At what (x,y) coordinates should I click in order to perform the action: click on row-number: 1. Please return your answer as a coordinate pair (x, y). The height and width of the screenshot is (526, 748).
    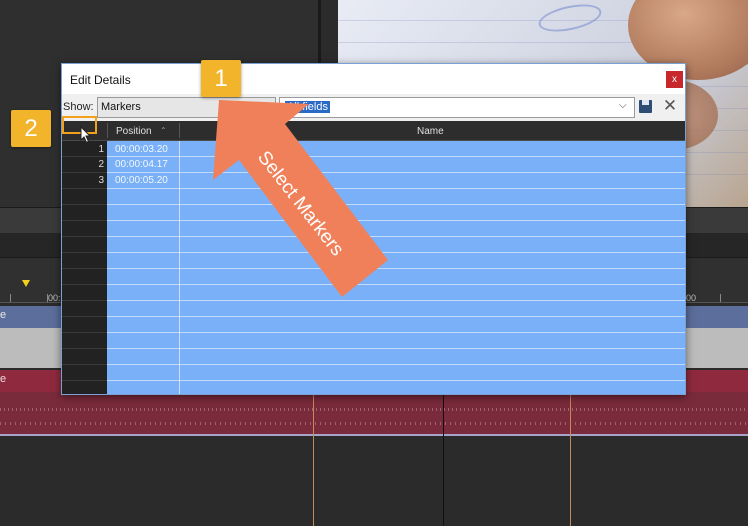
    Looking at the image, I should click on (98, 149).